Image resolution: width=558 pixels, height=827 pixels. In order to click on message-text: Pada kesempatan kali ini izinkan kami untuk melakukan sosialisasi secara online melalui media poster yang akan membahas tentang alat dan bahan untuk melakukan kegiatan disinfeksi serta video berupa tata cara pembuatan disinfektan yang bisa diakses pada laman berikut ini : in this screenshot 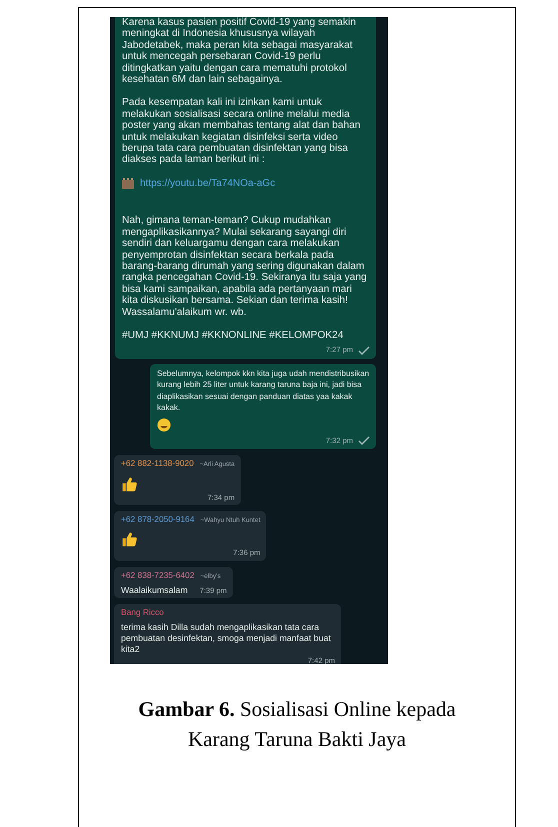, I will do `click(242, 131)`.